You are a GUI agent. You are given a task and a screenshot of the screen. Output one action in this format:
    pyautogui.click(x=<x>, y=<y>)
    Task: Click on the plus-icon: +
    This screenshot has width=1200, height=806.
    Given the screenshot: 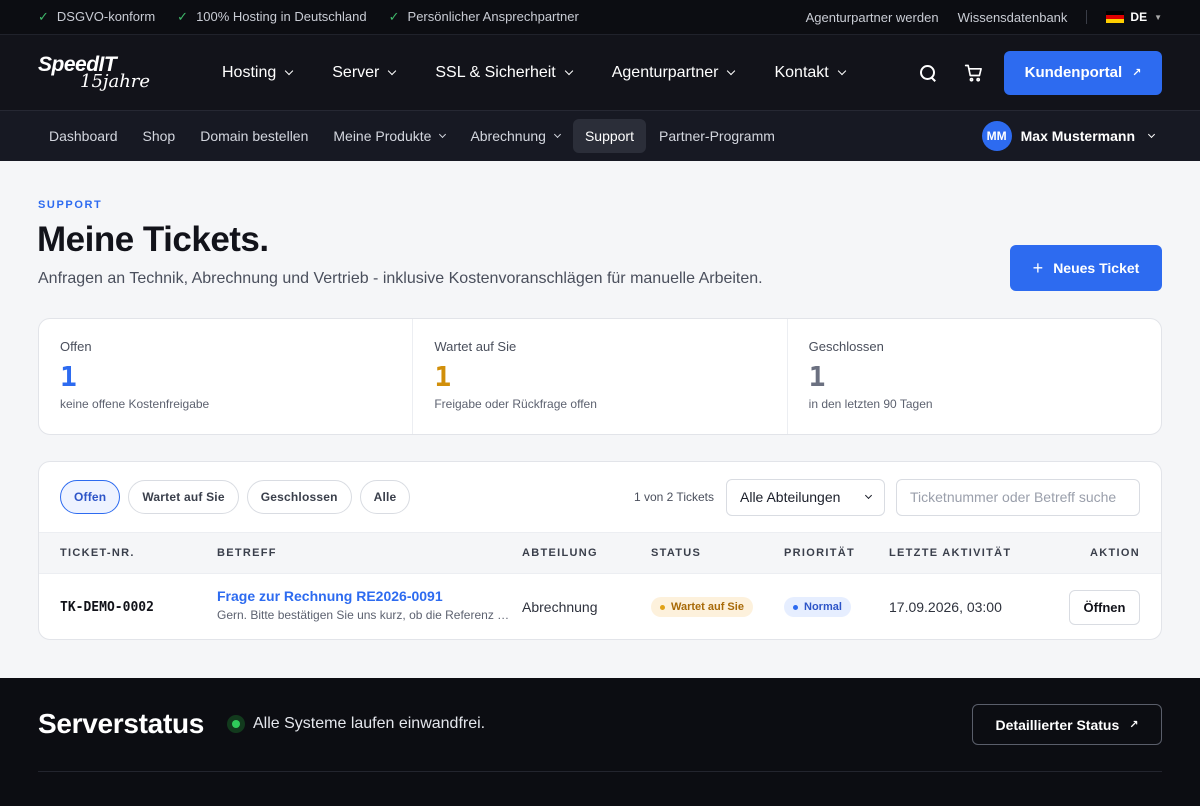 What is the action you would take?
    pyautogui.click(x=1038, y=267)
    